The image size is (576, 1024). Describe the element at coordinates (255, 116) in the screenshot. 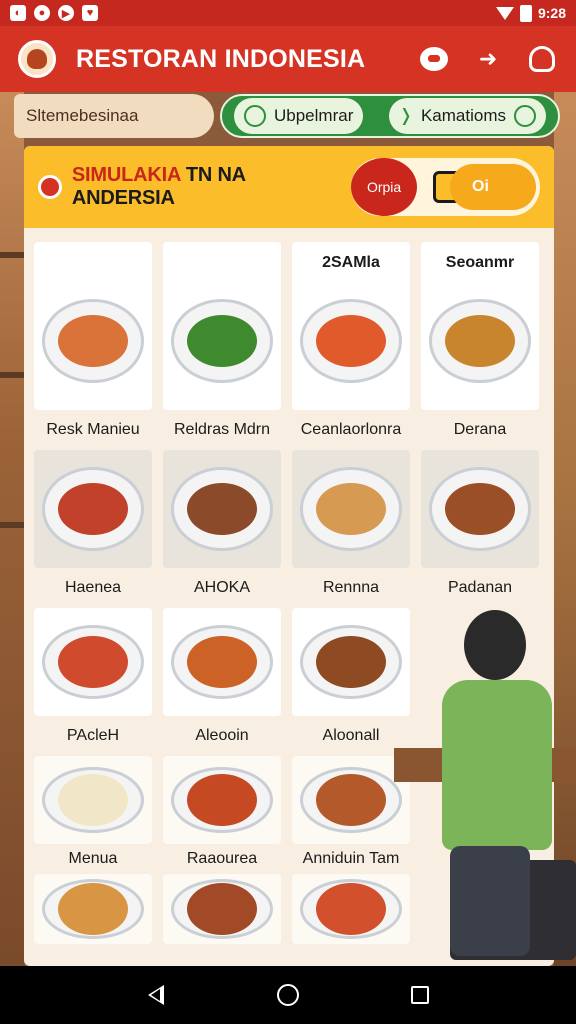

I see `clock-icon` at that location.